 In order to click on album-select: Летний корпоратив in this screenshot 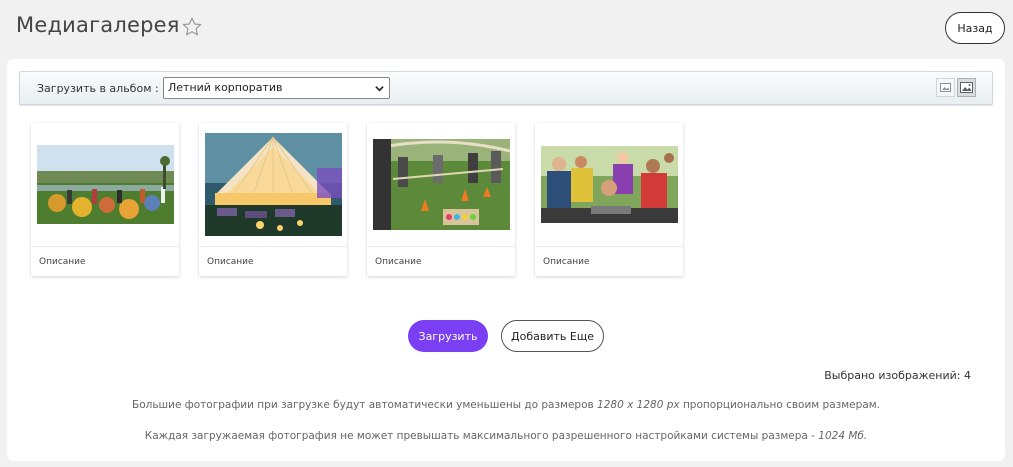, I will do `click(276, 88)`.